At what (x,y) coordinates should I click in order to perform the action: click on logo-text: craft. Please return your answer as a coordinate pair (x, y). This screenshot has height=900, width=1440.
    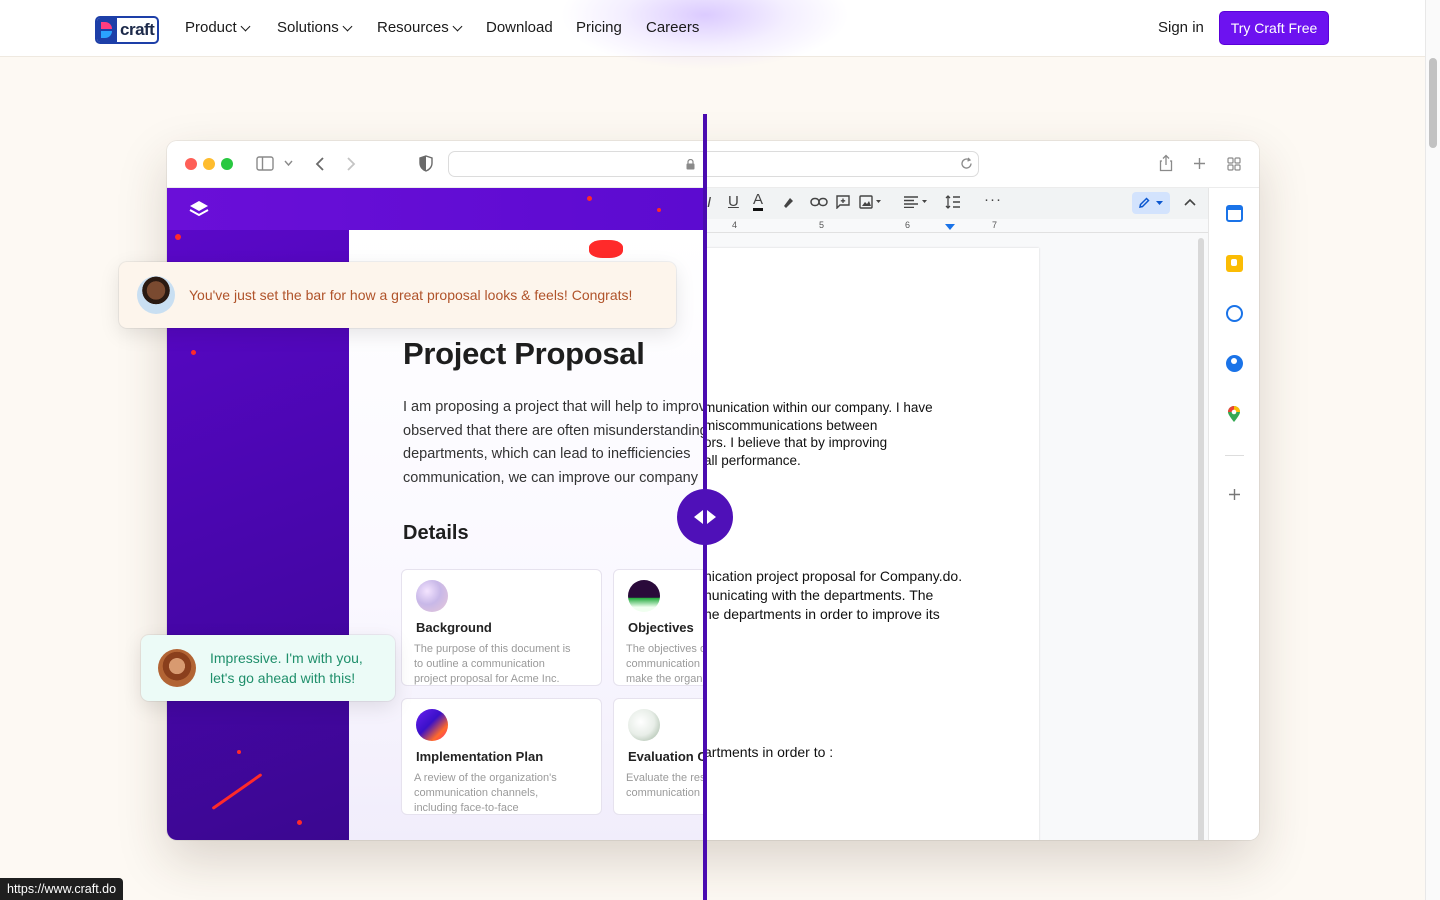
    Looking at the image, I should click on (137, 29).